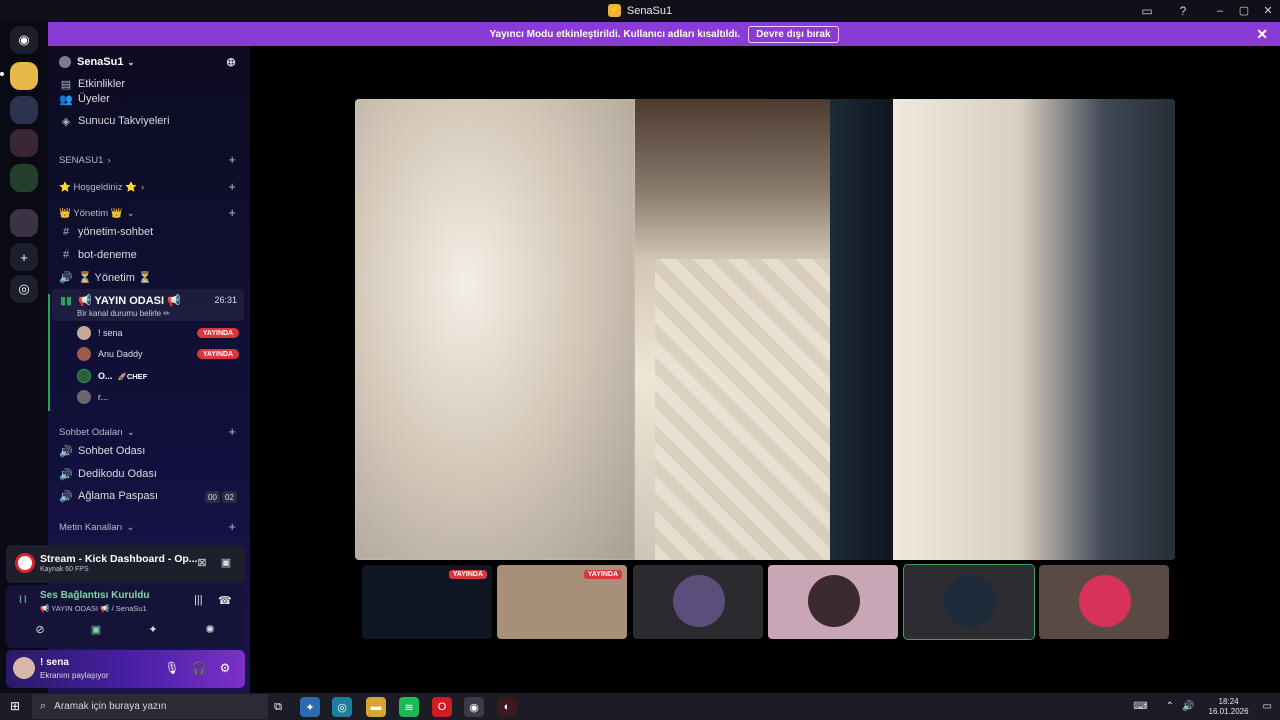 The image size is (1280, 720). What do you see at coordinates (1220, 10) in the screenshot?
I see `minimize-button: –` at bounding box center [1220, 10].